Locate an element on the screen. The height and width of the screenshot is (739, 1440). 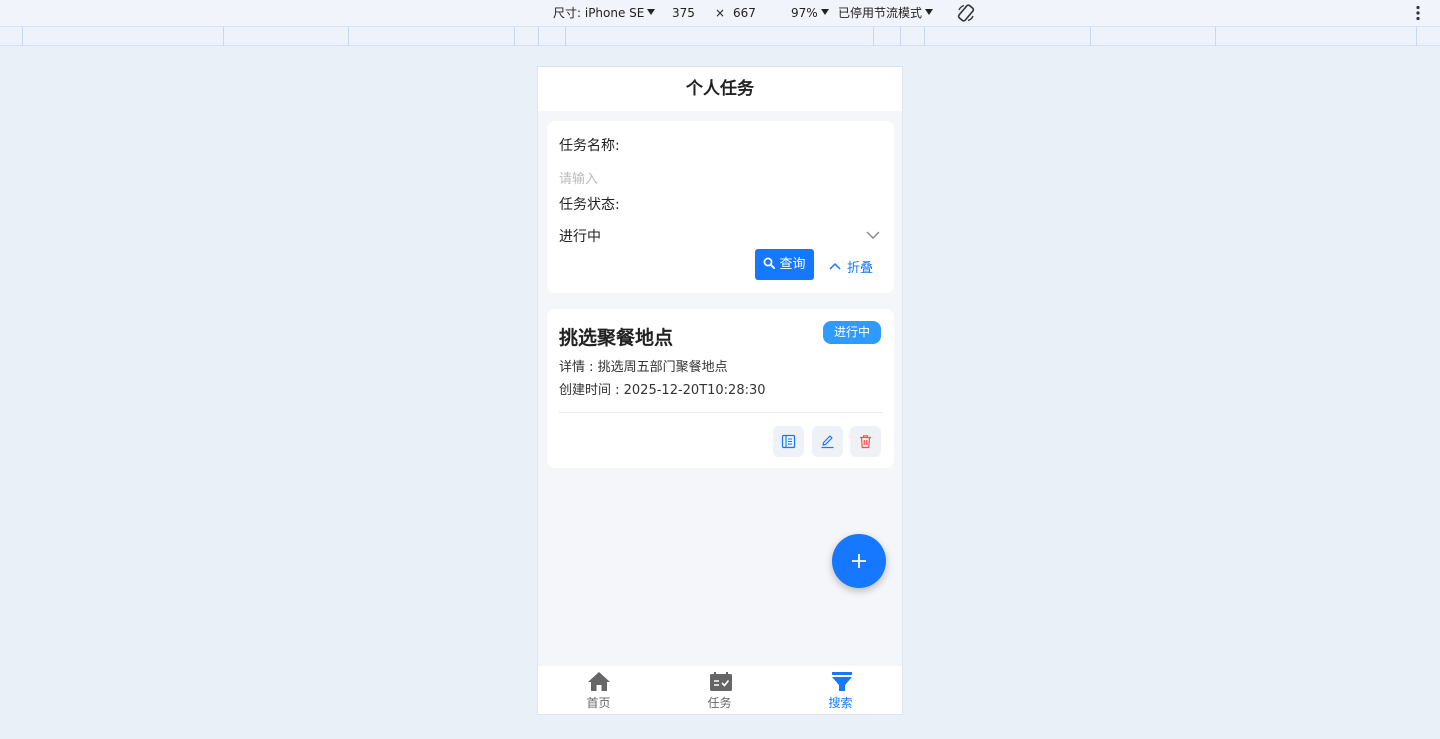
edit-icon is located at coordinates (827, 442).